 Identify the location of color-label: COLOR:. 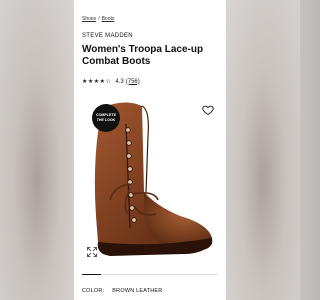
(93, 291).